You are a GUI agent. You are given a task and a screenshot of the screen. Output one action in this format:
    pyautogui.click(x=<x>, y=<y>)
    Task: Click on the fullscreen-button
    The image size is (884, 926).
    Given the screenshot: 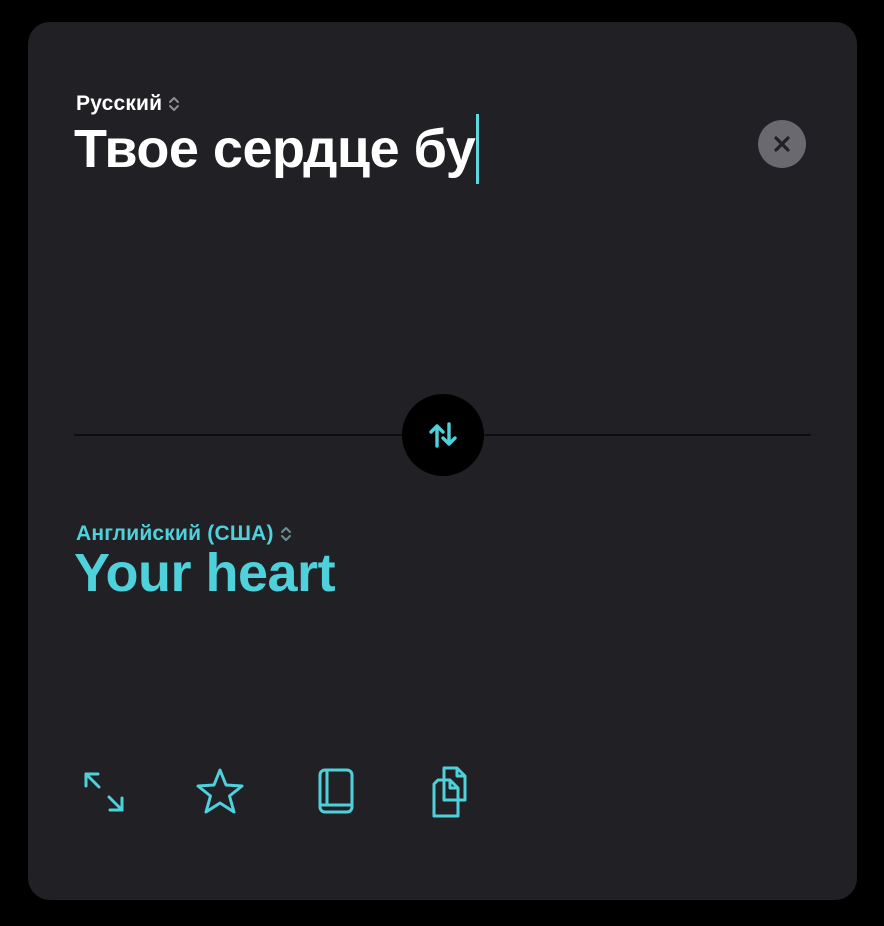 What is the action you would take?
    pyautogui.click(x=104, y=792)
    